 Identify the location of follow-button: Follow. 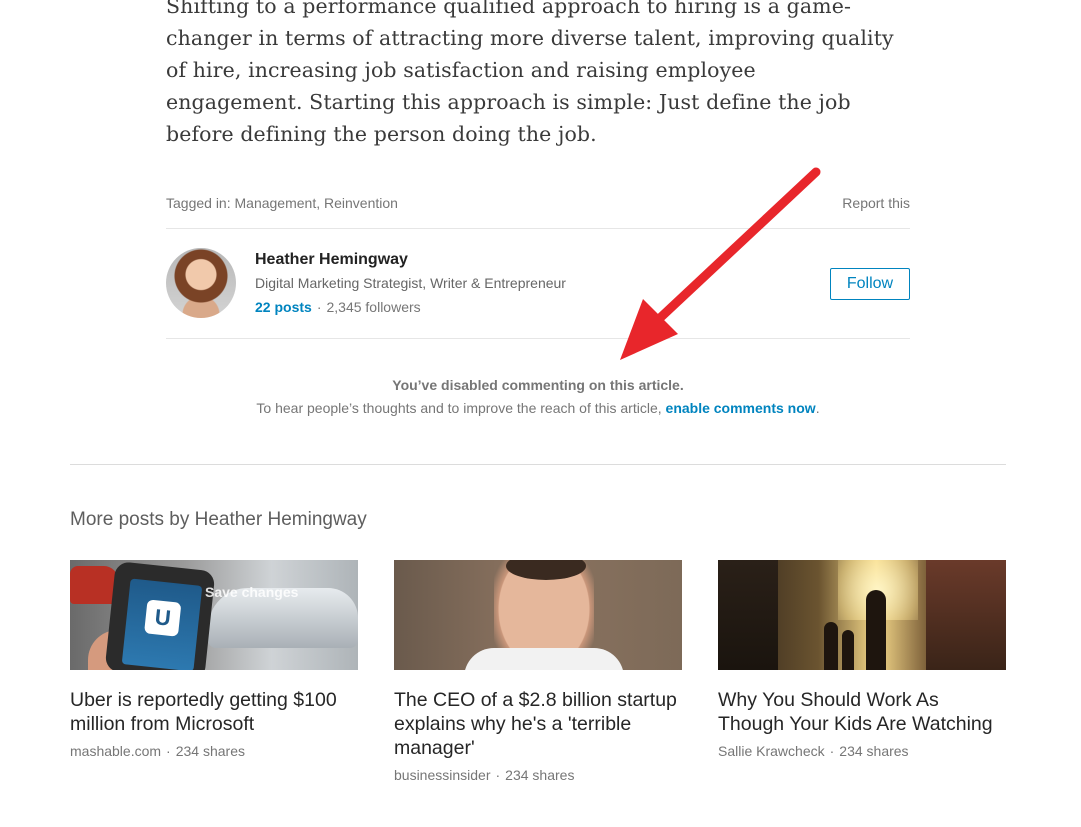
(870, 284).